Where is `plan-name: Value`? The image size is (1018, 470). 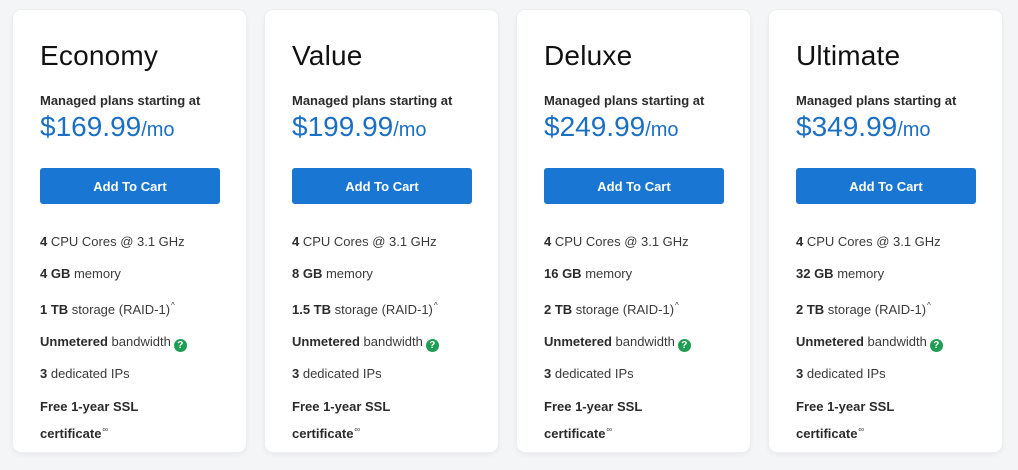 plan-name: Value is located at coordinates (327, 55).